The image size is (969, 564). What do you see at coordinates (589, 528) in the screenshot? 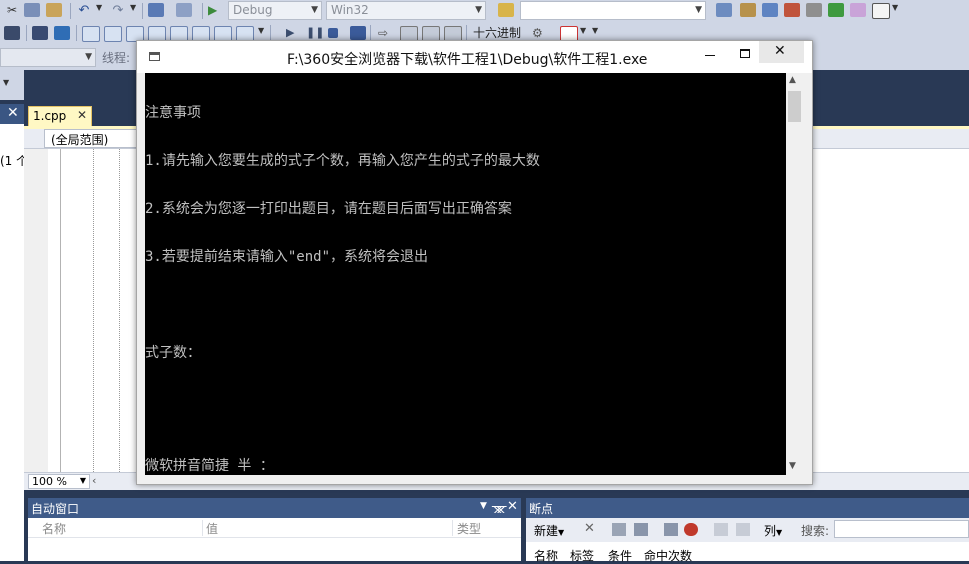
I see `delete-icon: ✕` at bounding box center [589, 528].